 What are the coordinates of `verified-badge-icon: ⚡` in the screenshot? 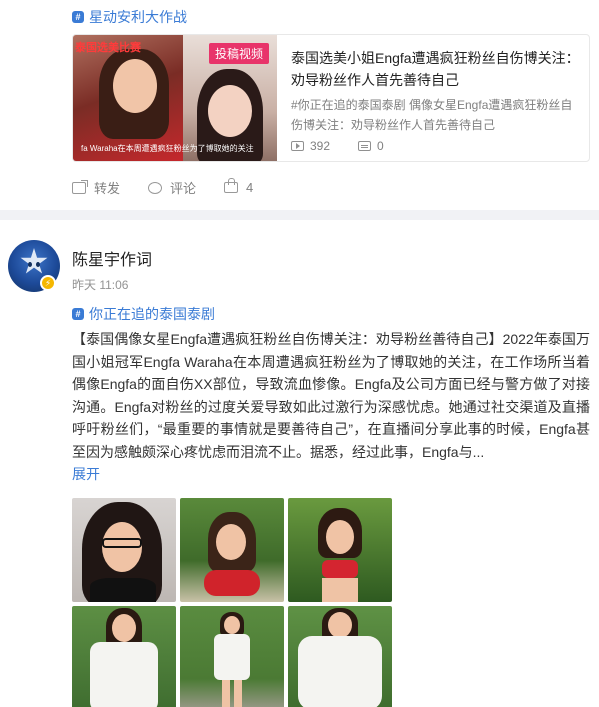 It's located at (48, 283).